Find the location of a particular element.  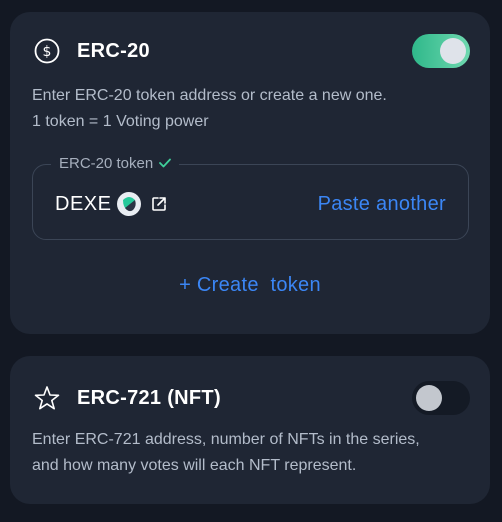

erc721-header: ERC-721 (NFT) is located at coordinates (252, 398).